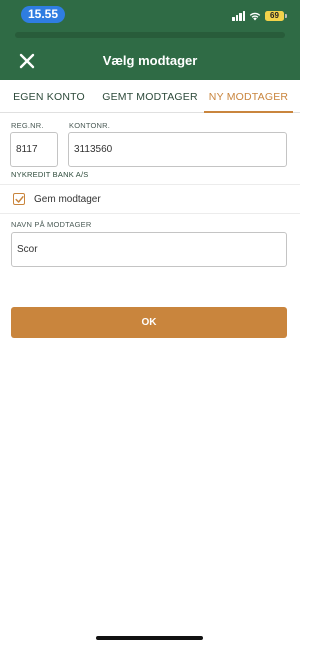  I want to click on tab-egen-konto: EGEN KONTO, so click(49, 96).